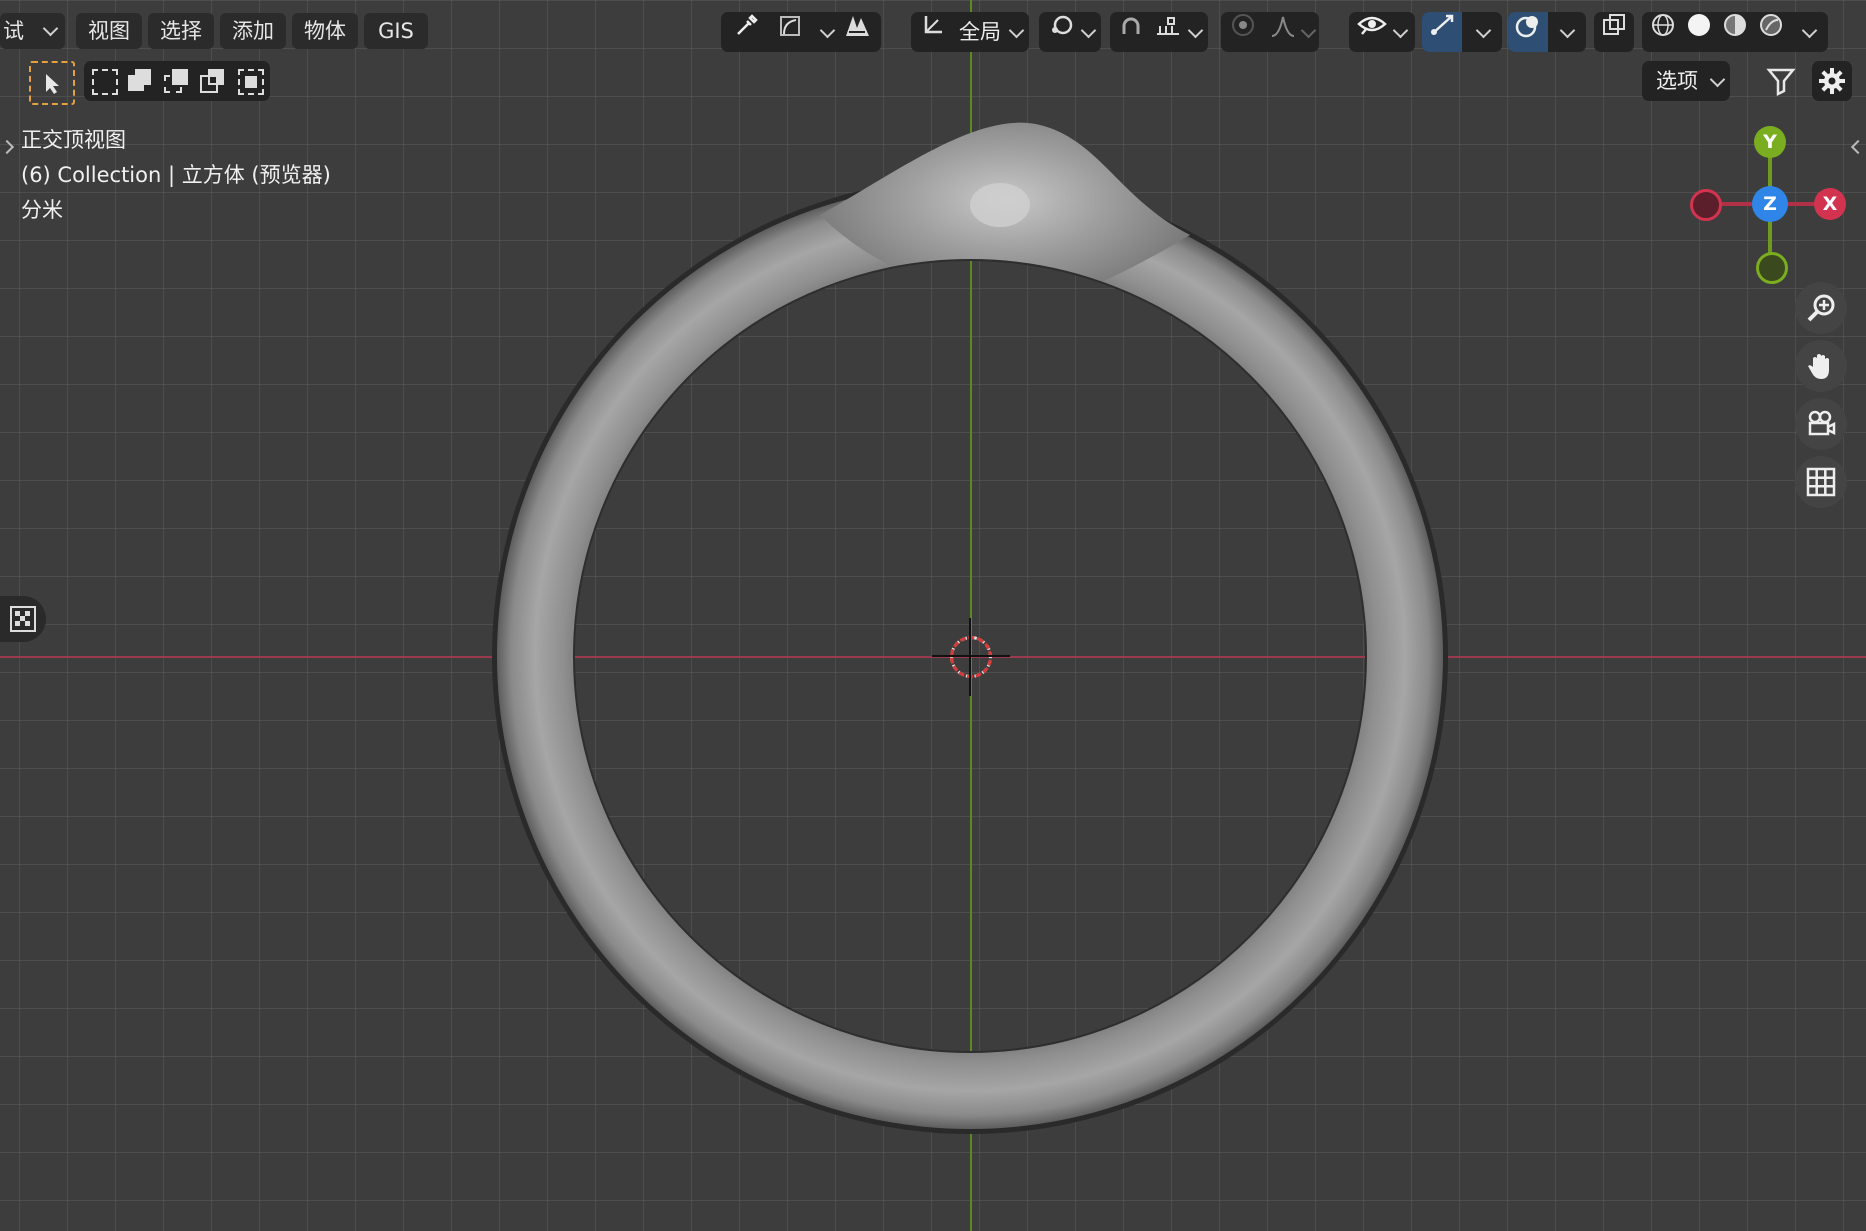 The width and height of the screenshot is (1866, 1231). What do you see at coordinates (251, 82) in the screenshot?
I see `box-select-intersect-icon` at bounding box center [251, 82].